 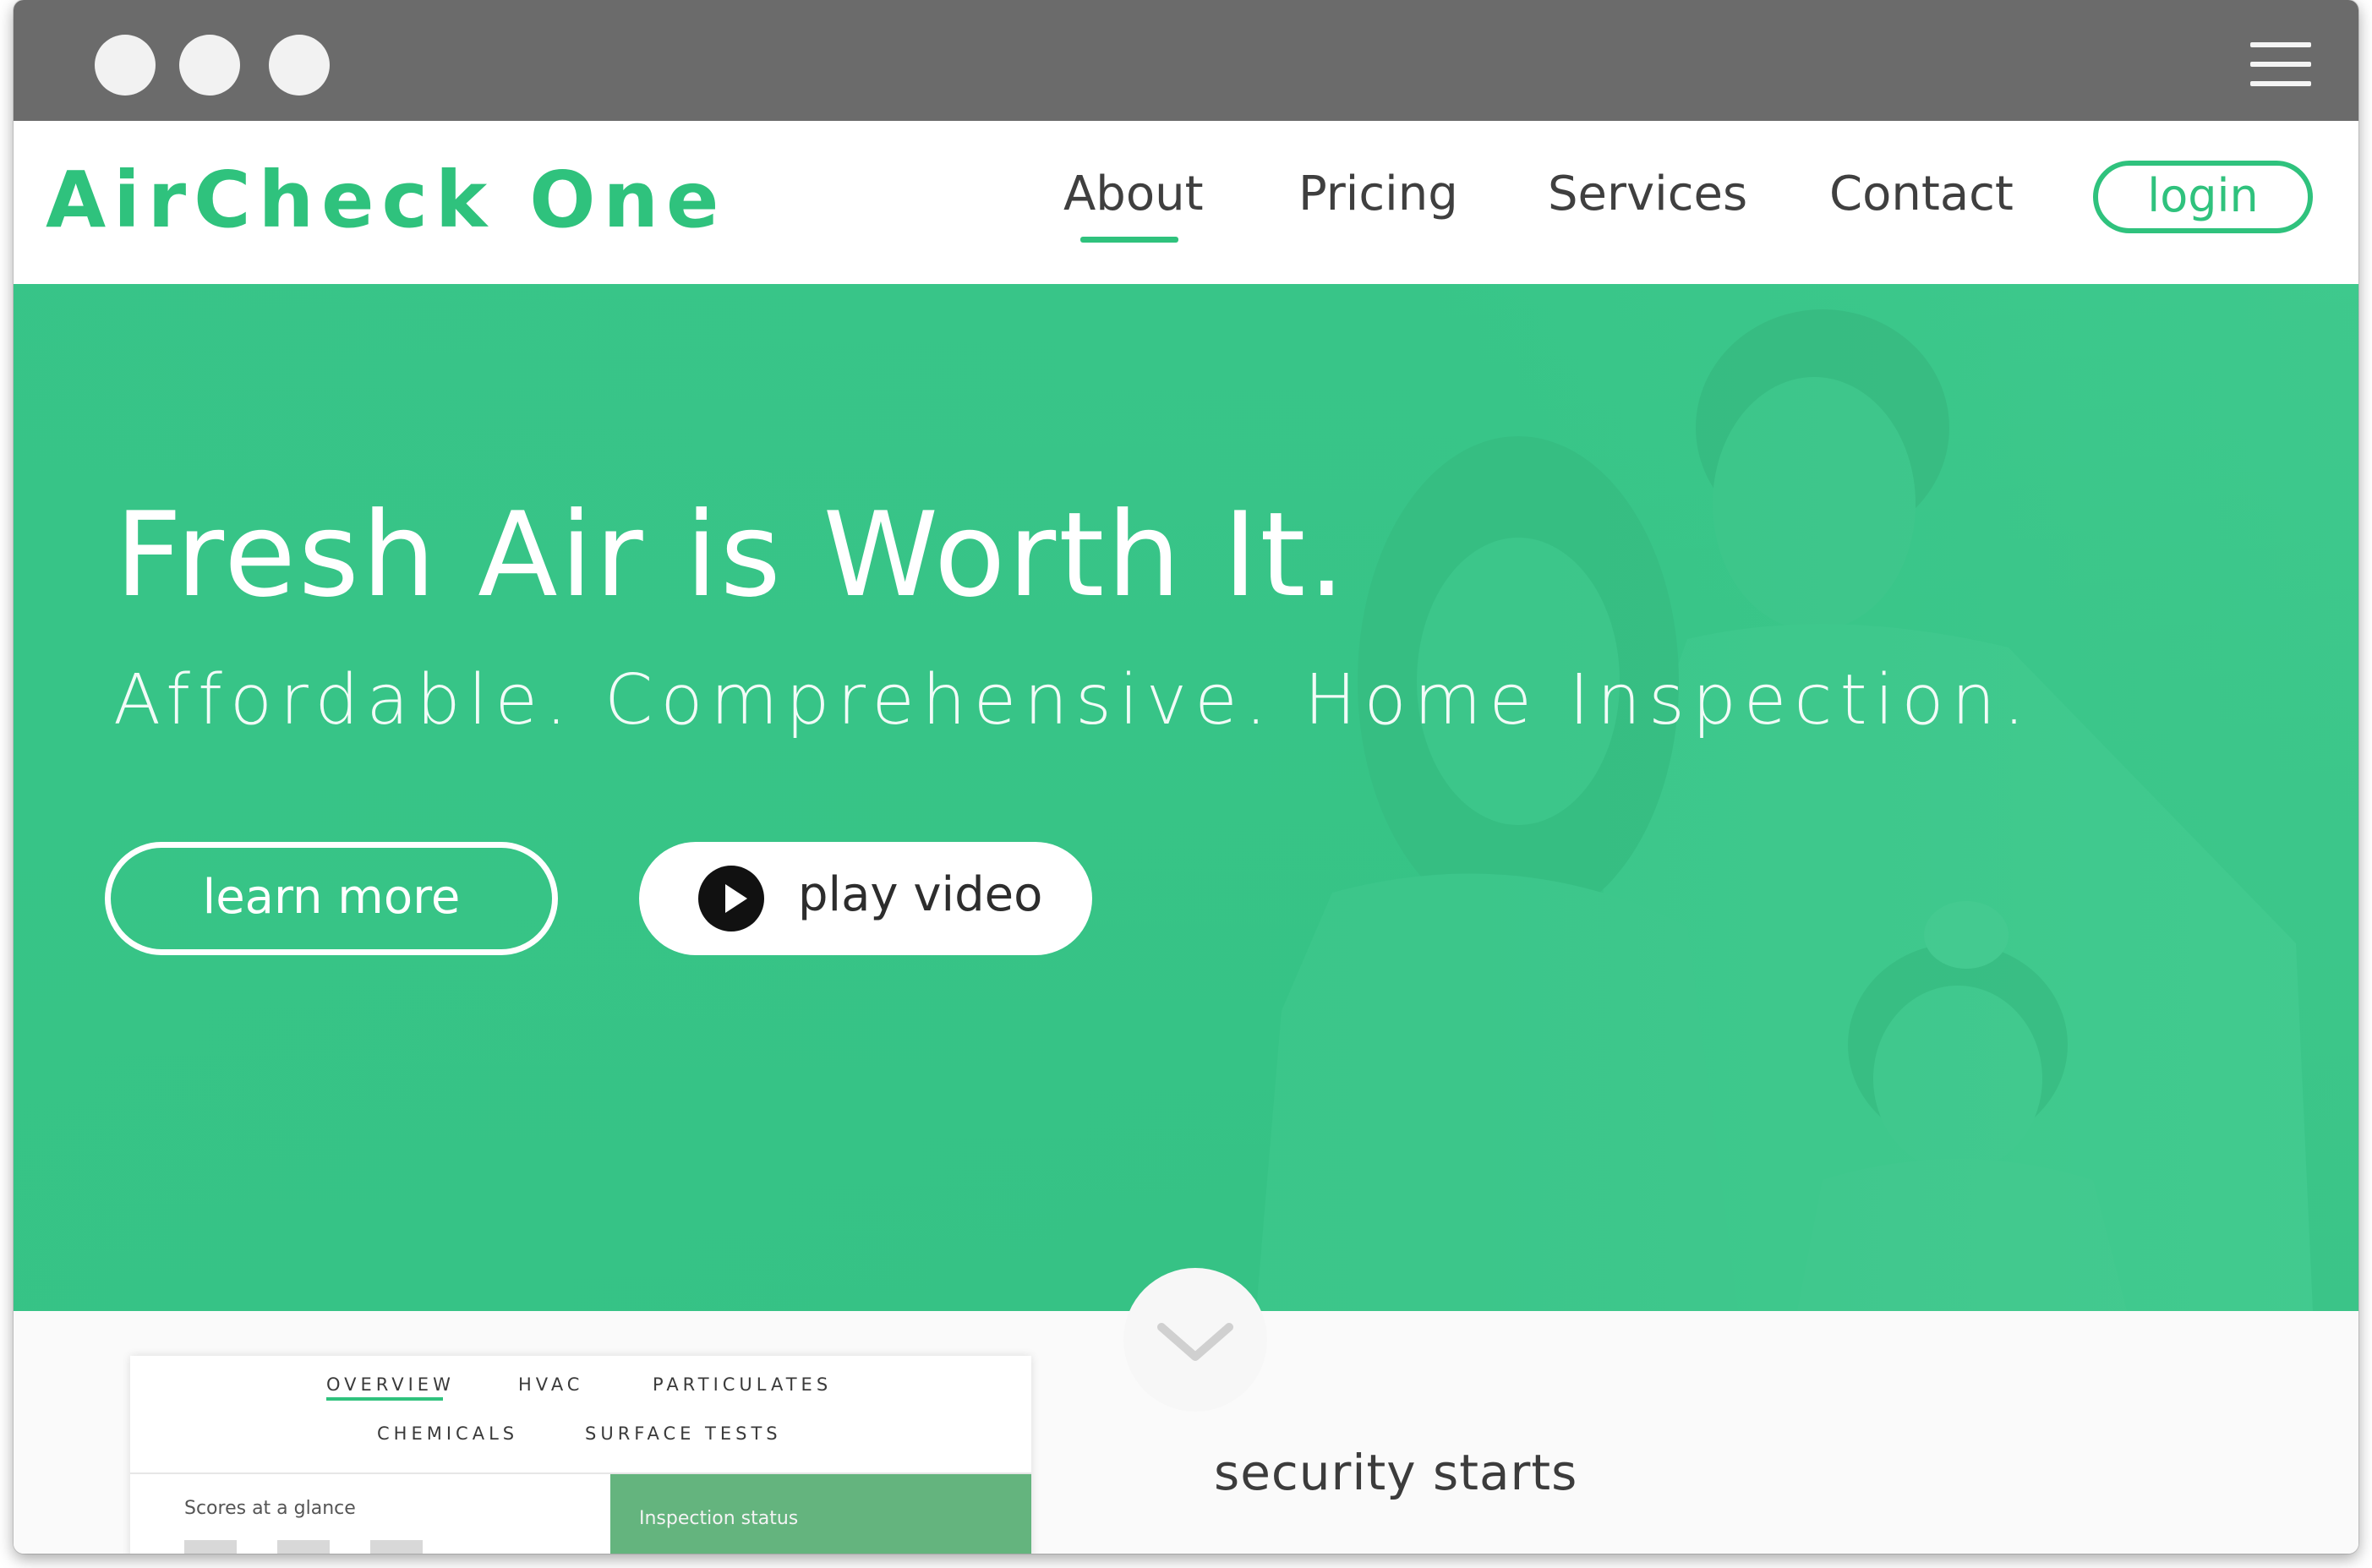 I want to click on inspection-status-panel: Inspection status, so click(x=820, y=1514).